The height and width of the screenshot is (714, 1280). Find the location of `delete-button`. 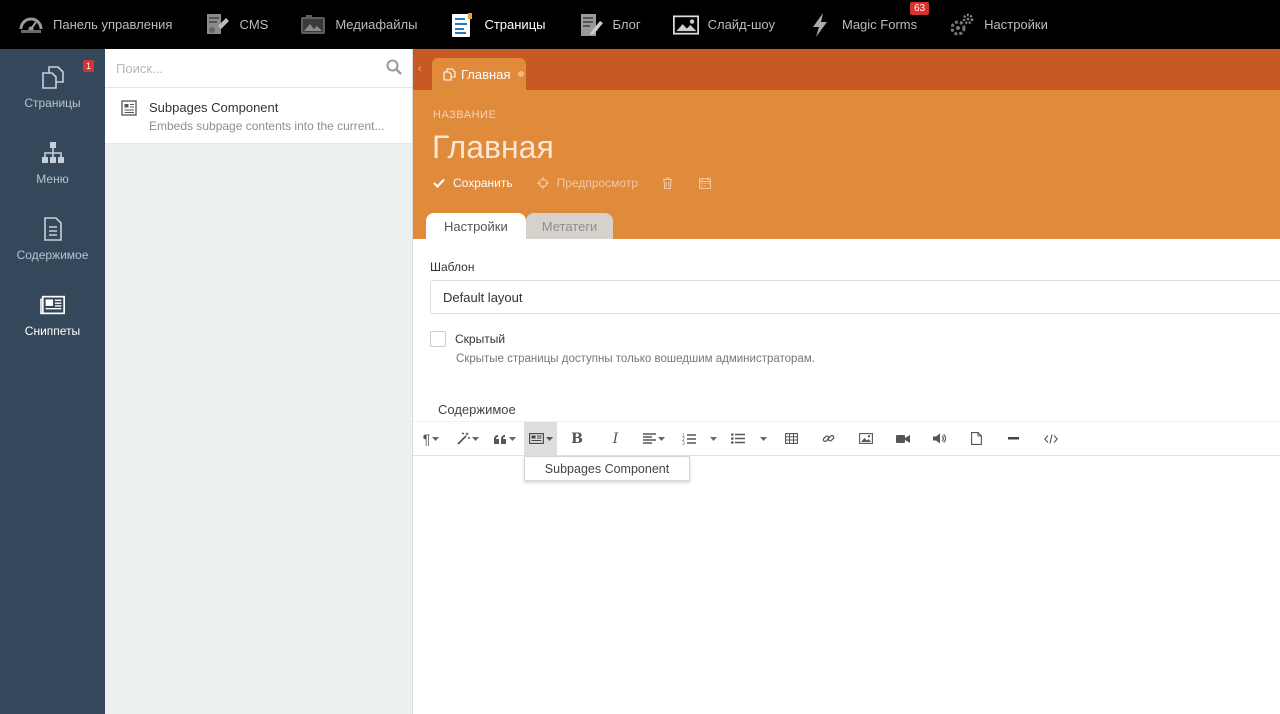

delete-button is located at coordinates (667, 183).